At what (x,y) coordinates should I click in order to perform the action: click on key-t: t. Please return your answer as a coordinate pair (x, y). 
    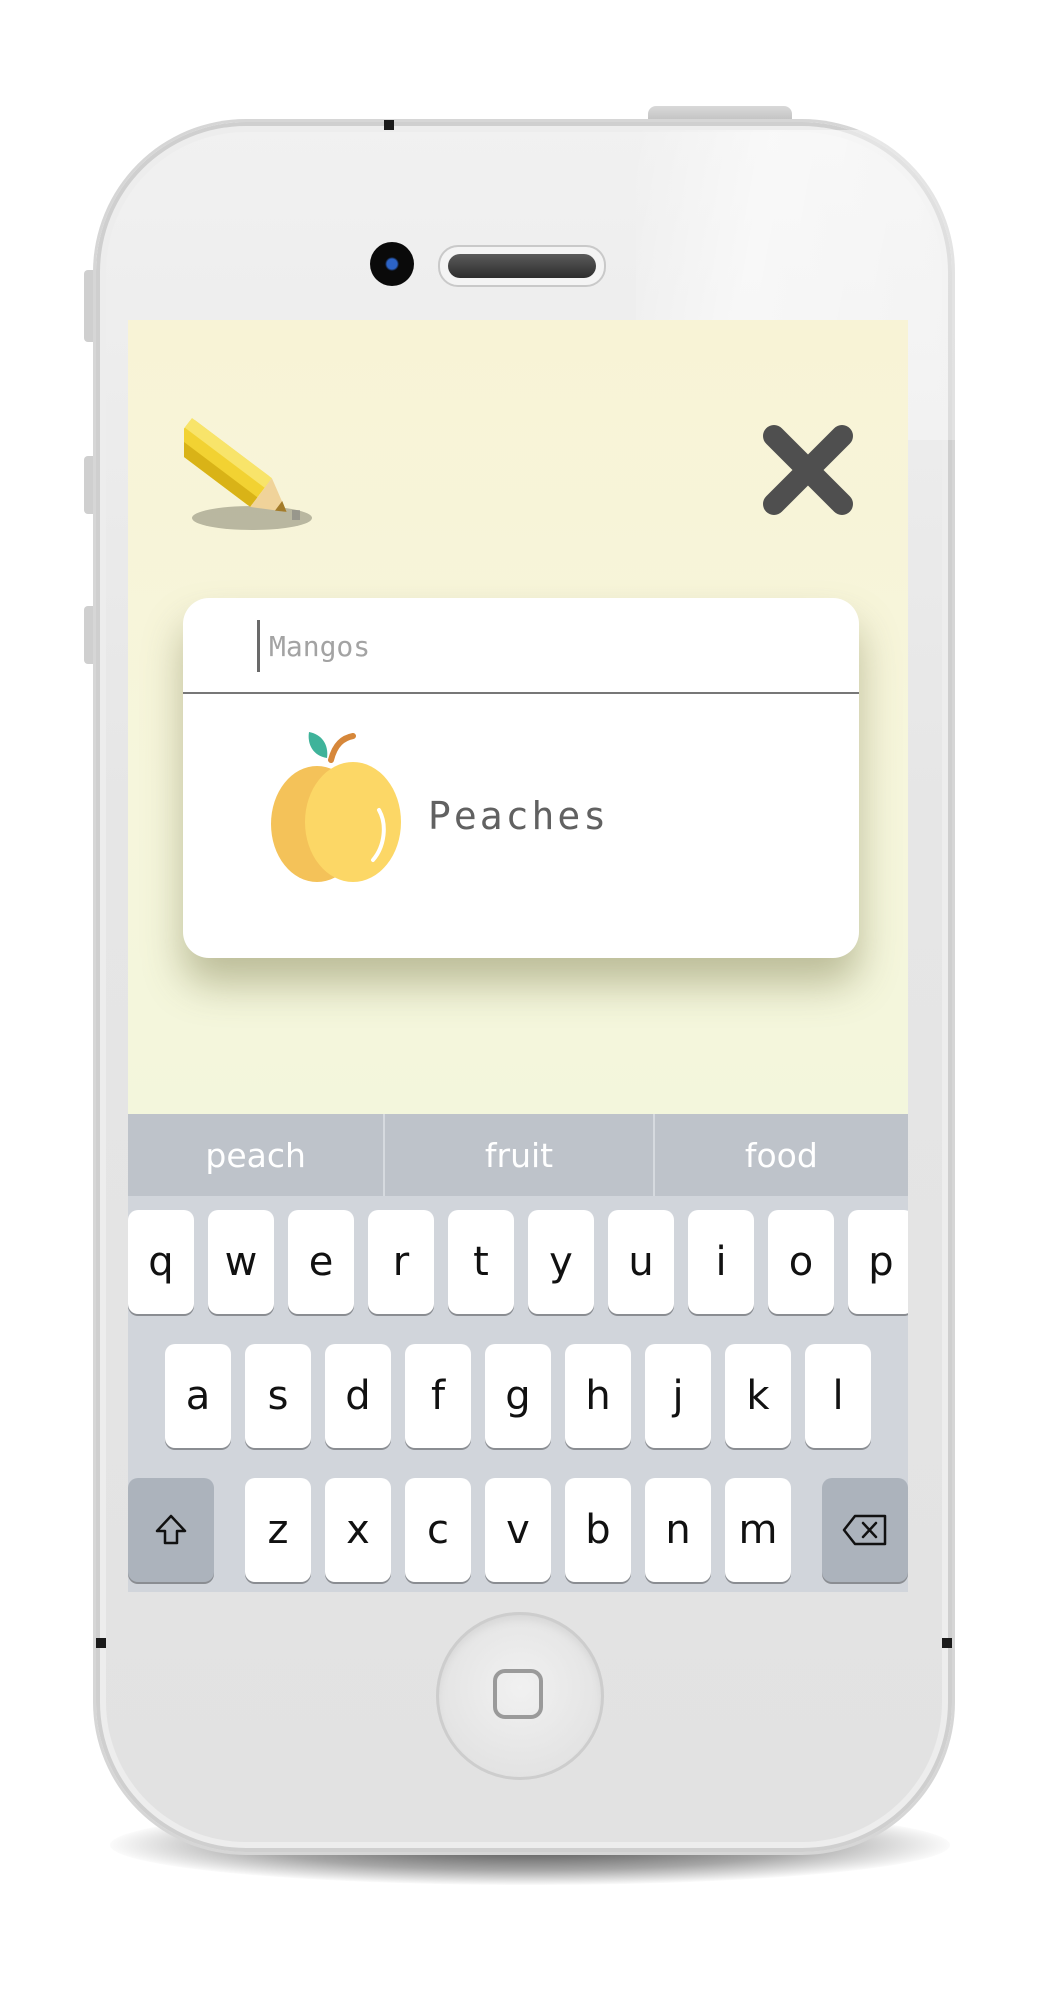
    Looking at the image, I should click on (481, 1262).